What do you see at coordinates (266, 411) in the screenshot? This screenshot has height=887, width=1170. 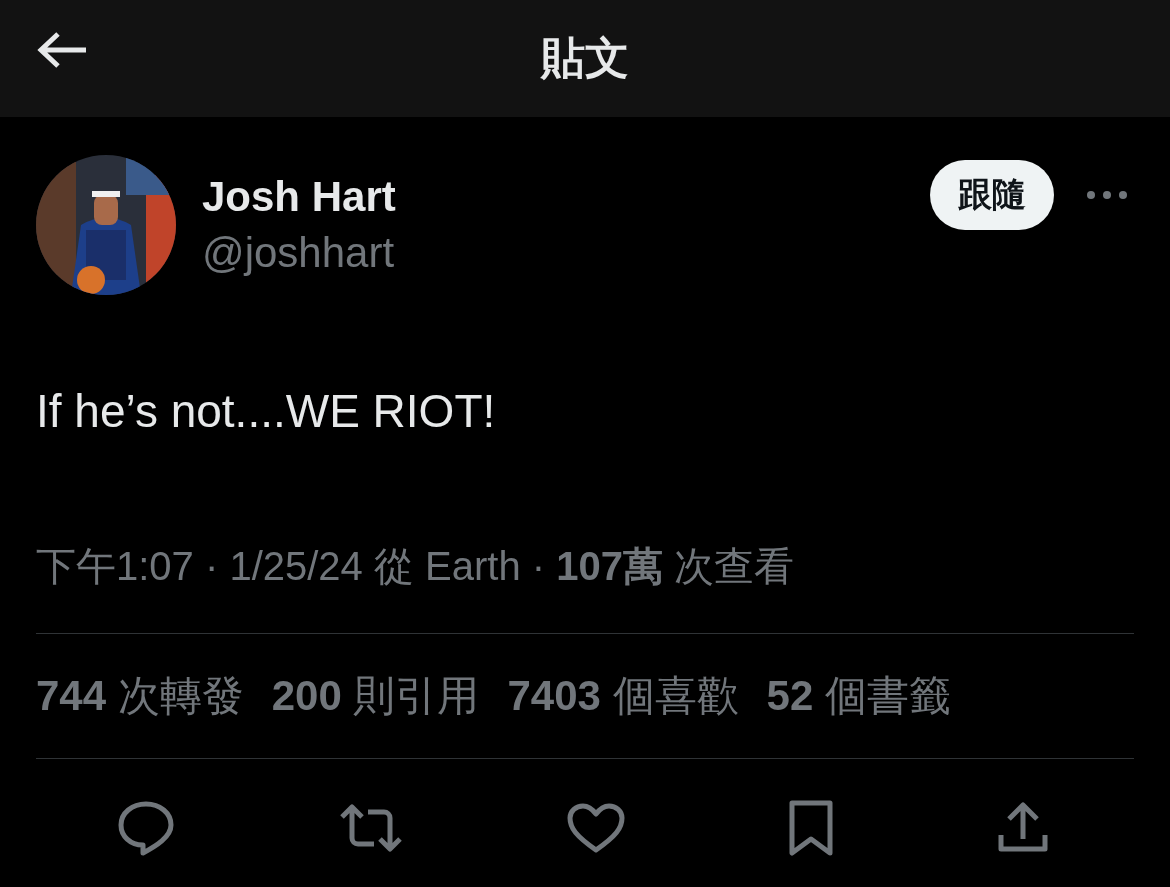 I see `post-text: If he’s not....WE RIOT!` at bounding box center [266, 411].